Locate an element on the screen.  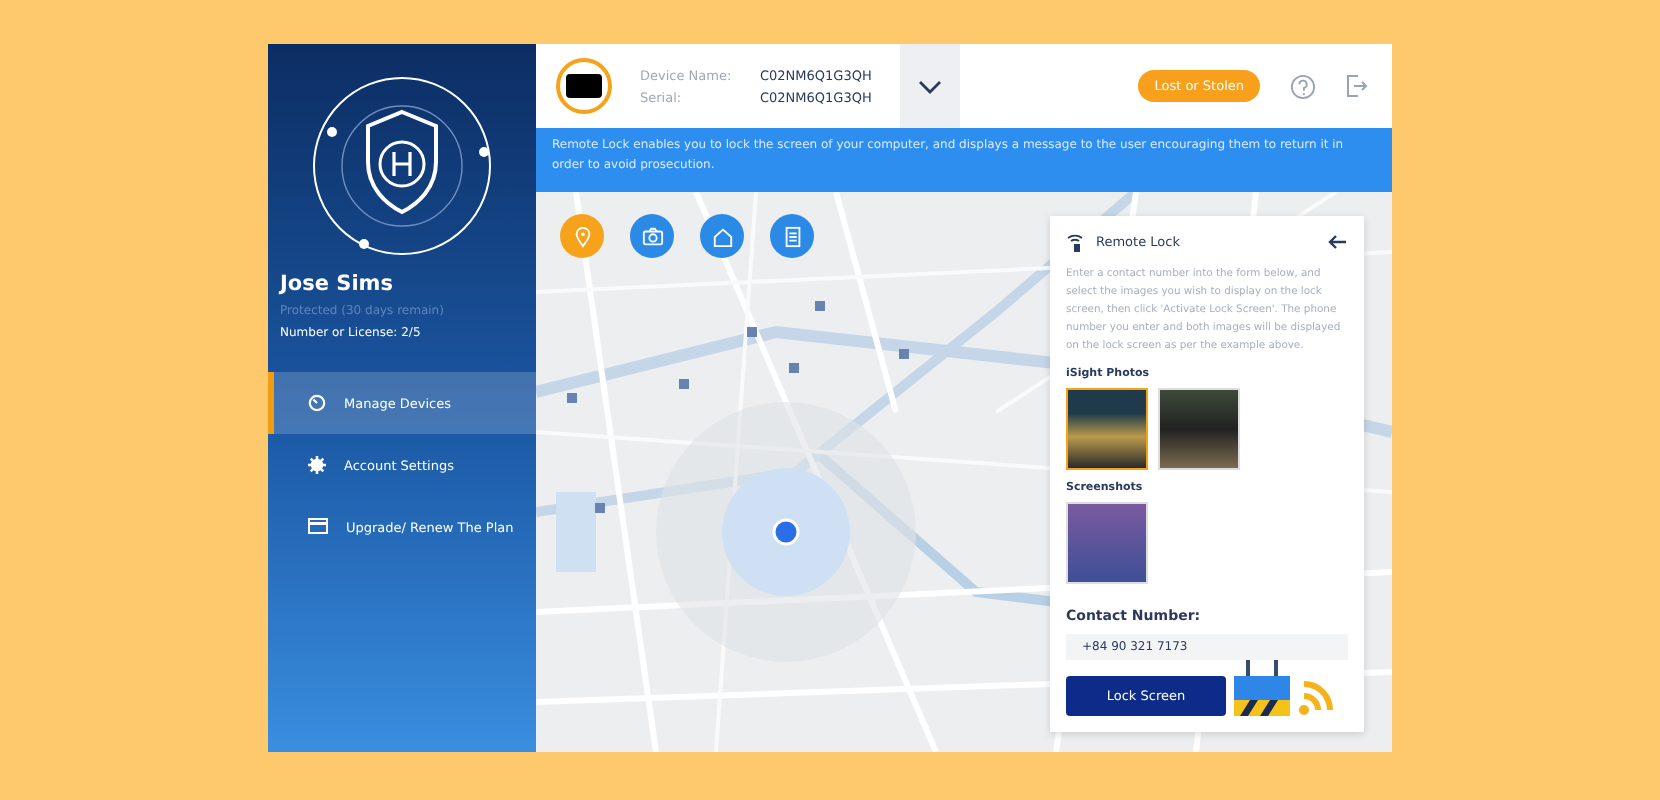
laptop-icon is located at coordinates (584, 86).